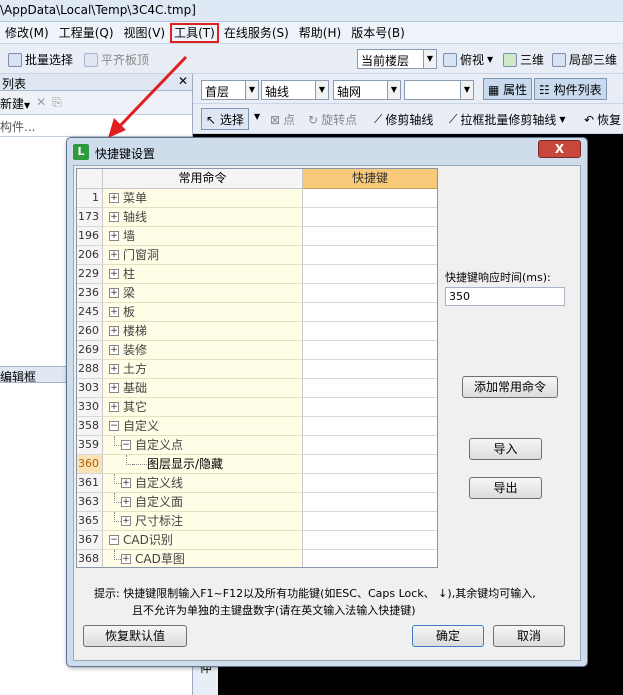 Image resolution: width=623 pixels, height=695 pixels. I want to click on menu-view: 视图(V), so click(145, 33).